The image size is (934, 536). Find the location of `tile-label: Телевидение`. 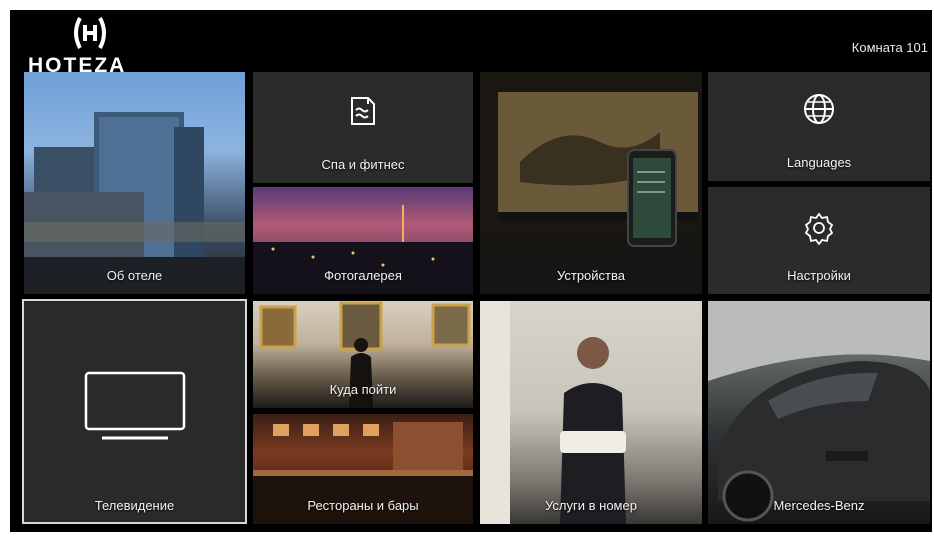

tile-label: Телевидение is located at coordinates (134, 505).